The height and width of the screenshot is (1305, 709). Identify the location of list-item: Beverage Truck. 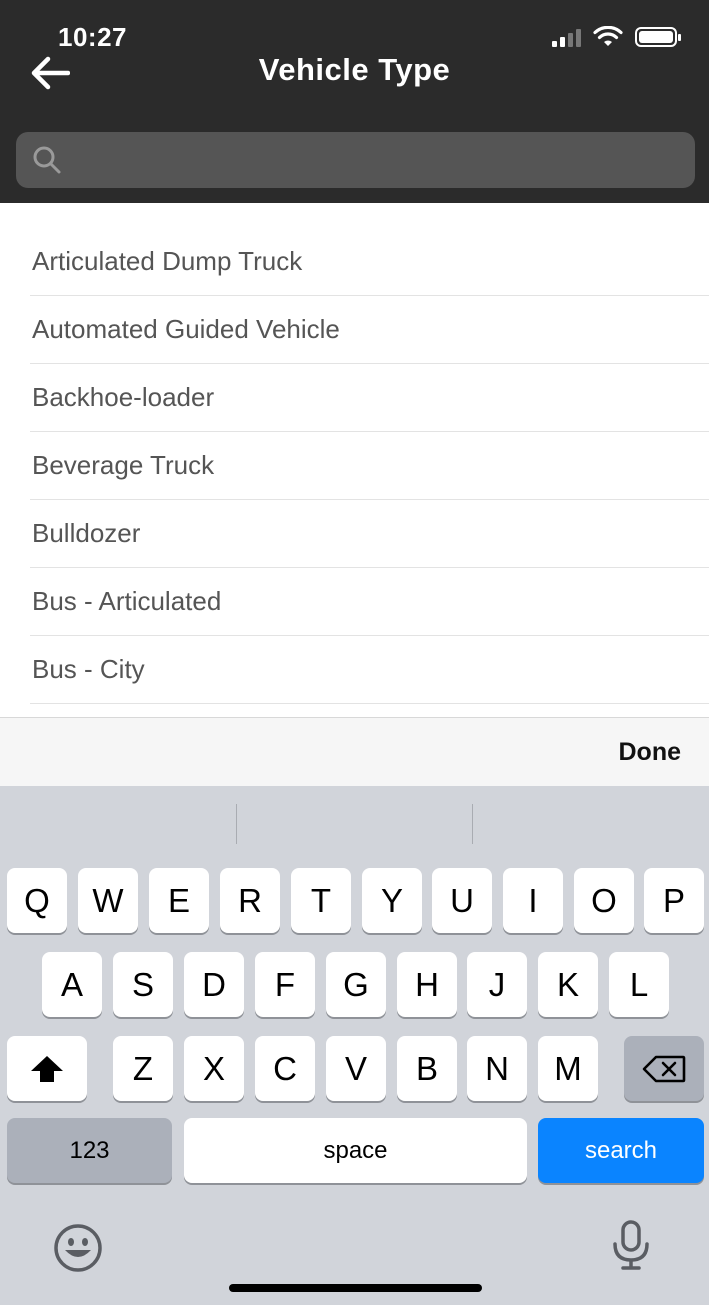
(369, 466).